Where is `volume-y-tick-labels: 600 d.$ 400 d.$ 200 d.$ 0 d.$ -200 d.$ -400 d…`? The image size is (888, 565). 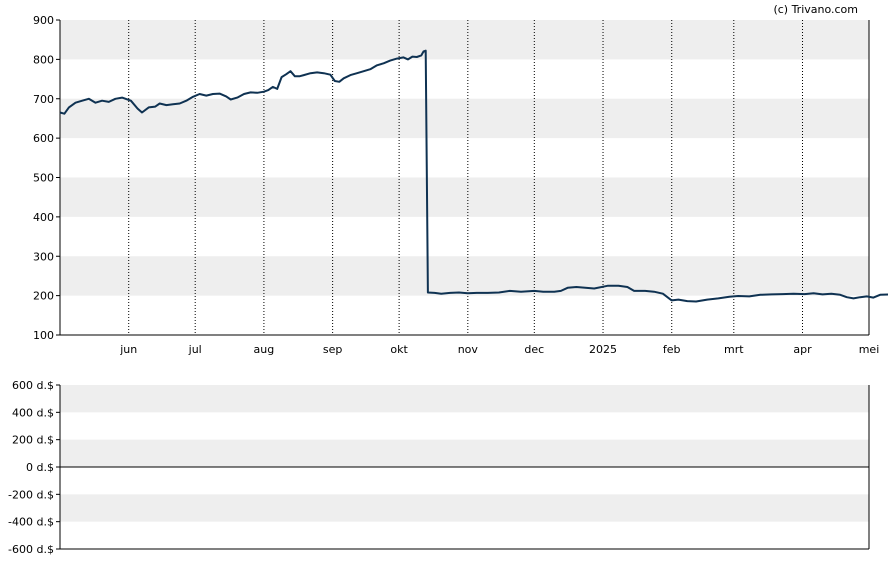 volume-y-tick-labels: 600 d.$ 400 d.$ 200 d.$ 0 d.$ -200 d.$ -400 d… is located at coordinates (34, 467).